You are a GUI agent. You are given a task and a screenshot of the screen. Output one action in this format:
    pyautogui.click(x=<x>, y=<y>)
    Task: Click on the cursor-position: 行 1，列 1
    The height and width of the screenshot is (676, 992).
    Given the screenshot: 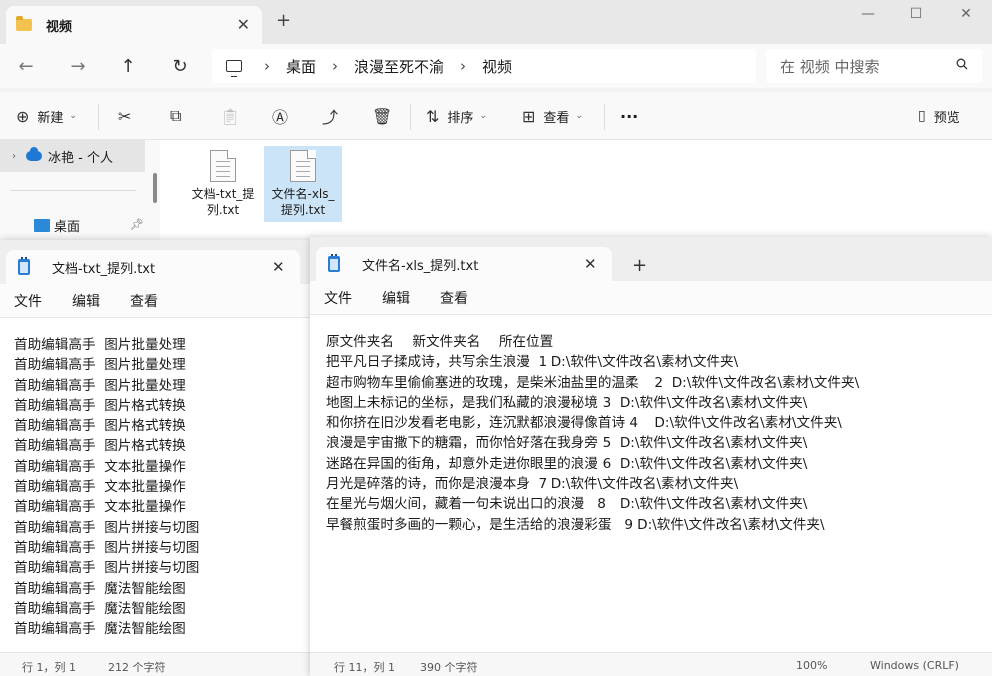 What is the action you would take?
    pyautogui.click(x=49, y=667)
    